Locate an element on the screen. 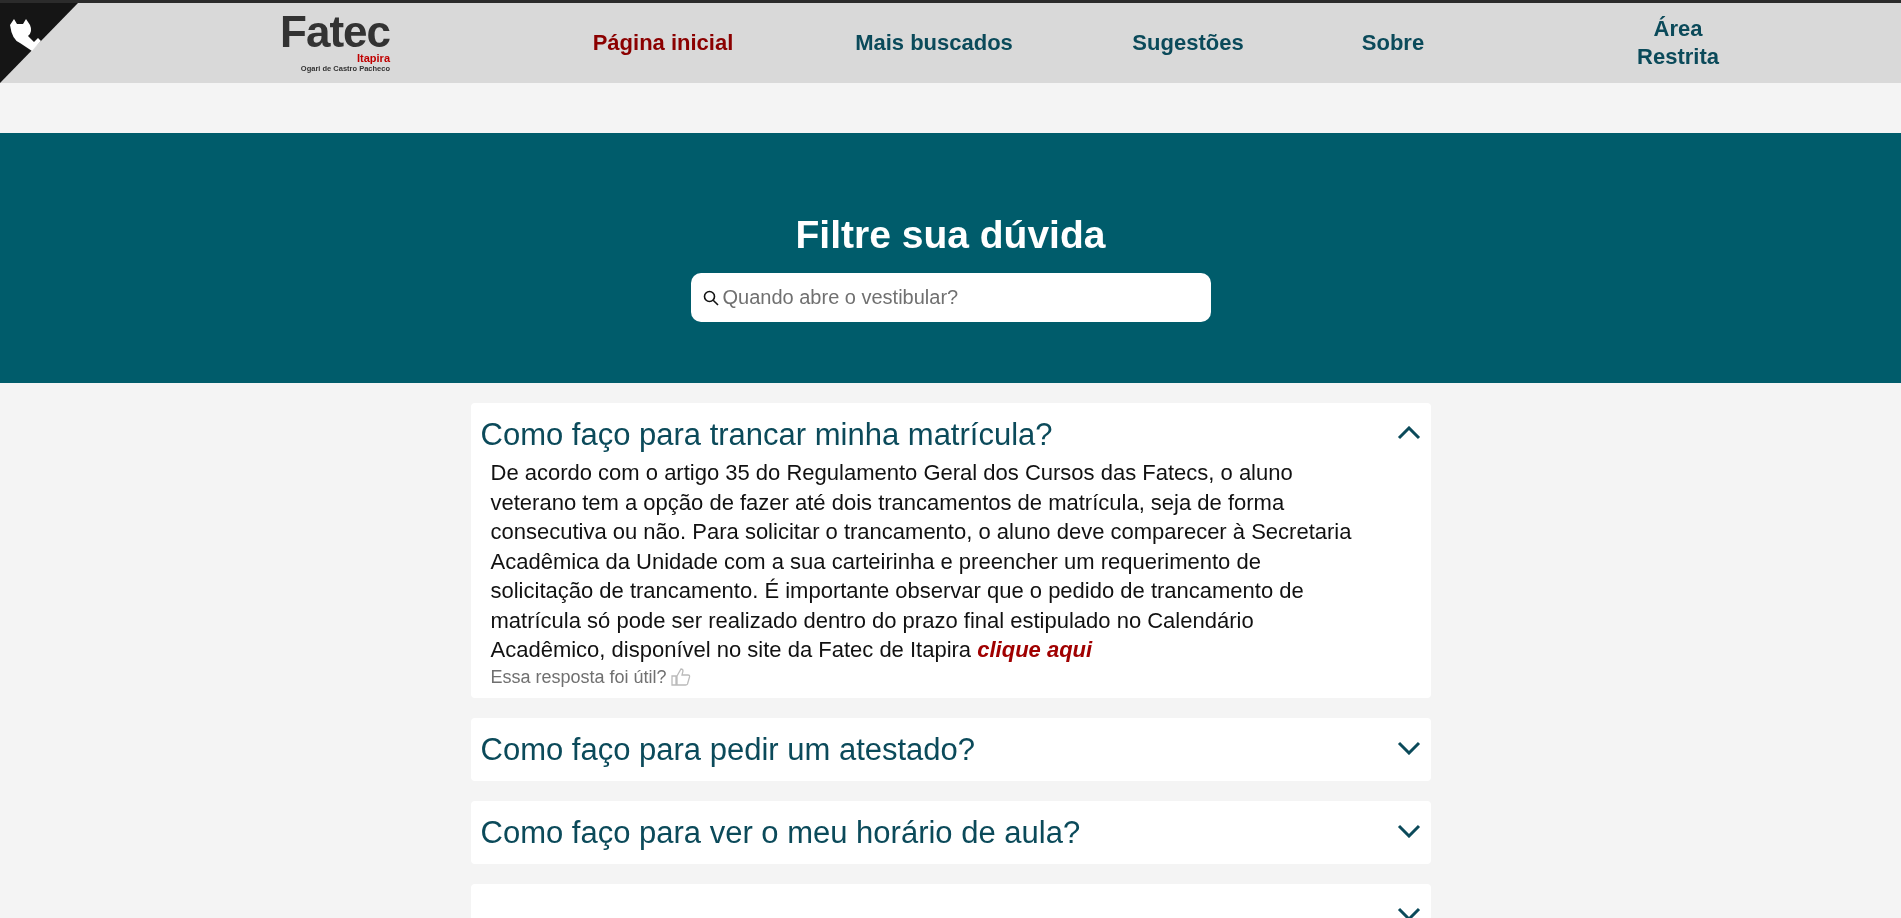 This screenshot has height=918, width=1901. faq-question: Como faço para ver o meu horário de aula? is located at coordinates (780, 832).